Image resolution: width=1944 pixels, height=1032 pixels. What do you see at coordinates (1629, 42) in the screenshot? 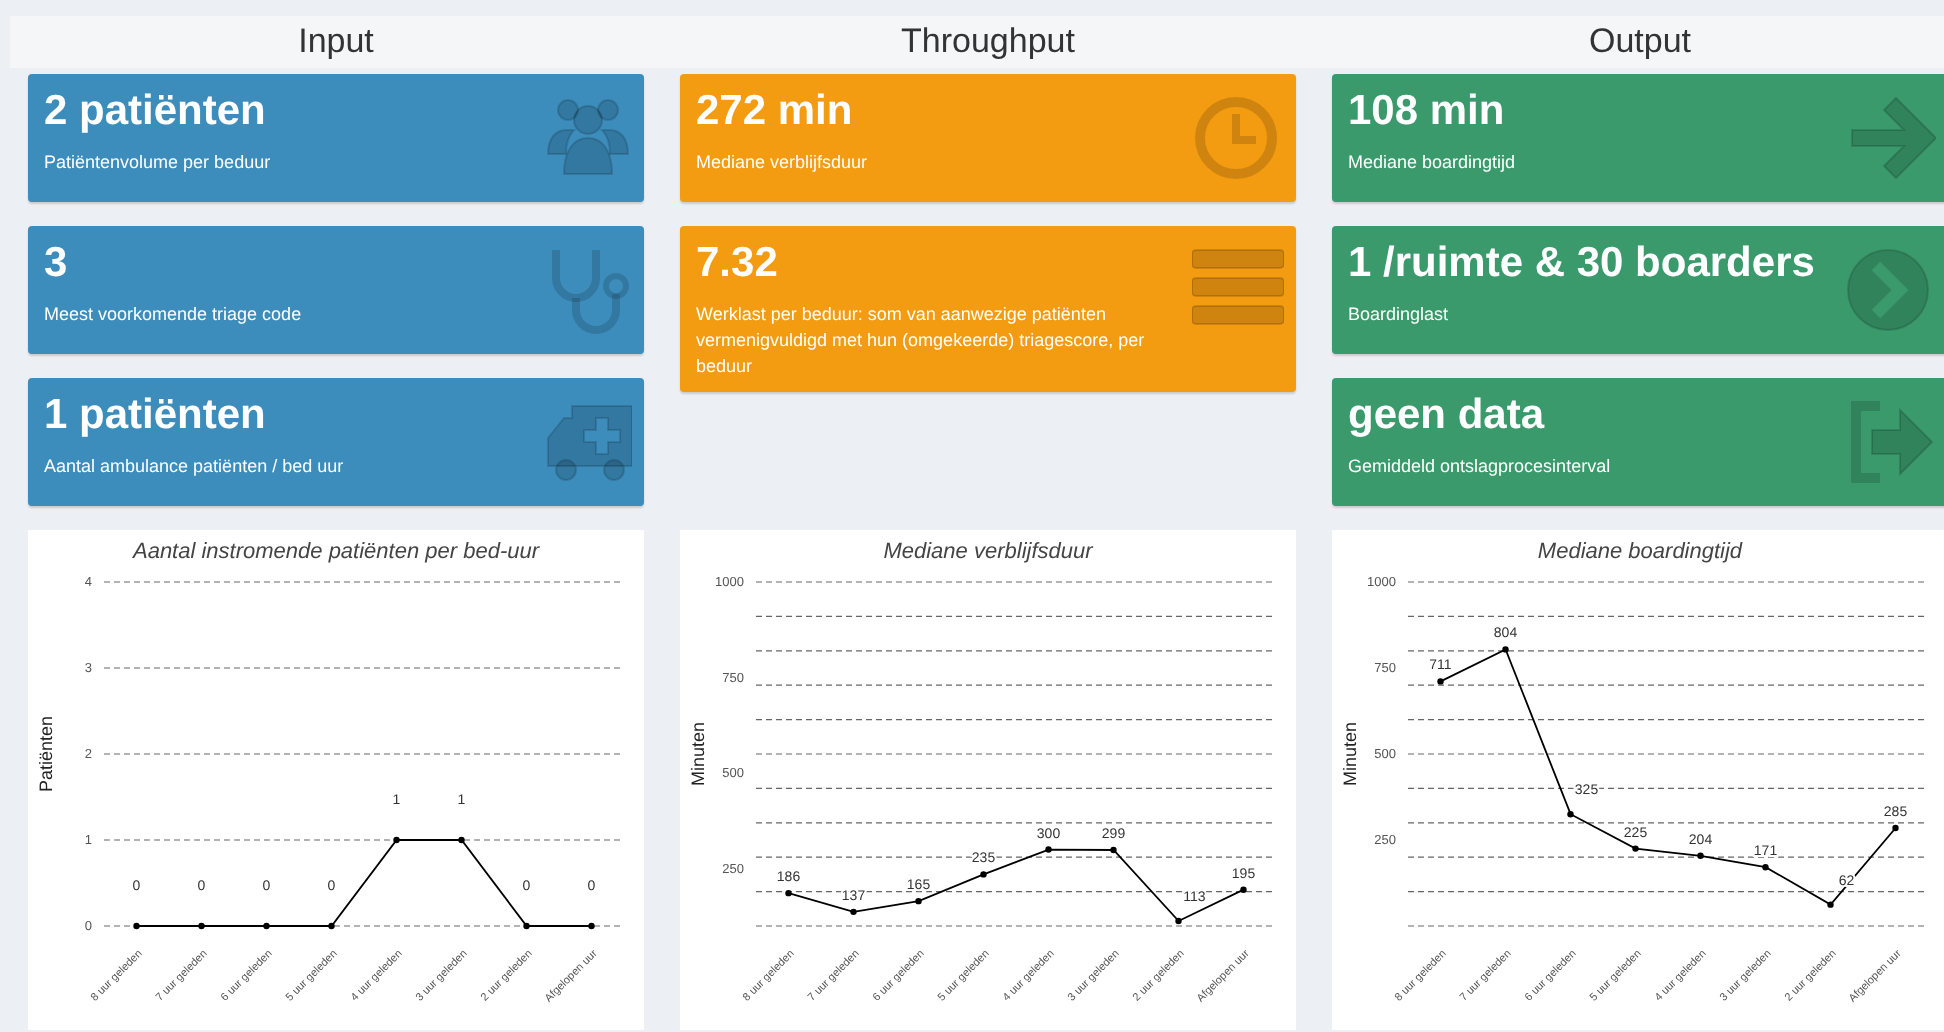
I see `column-heading: Output` at bounding box center [1629, 42].